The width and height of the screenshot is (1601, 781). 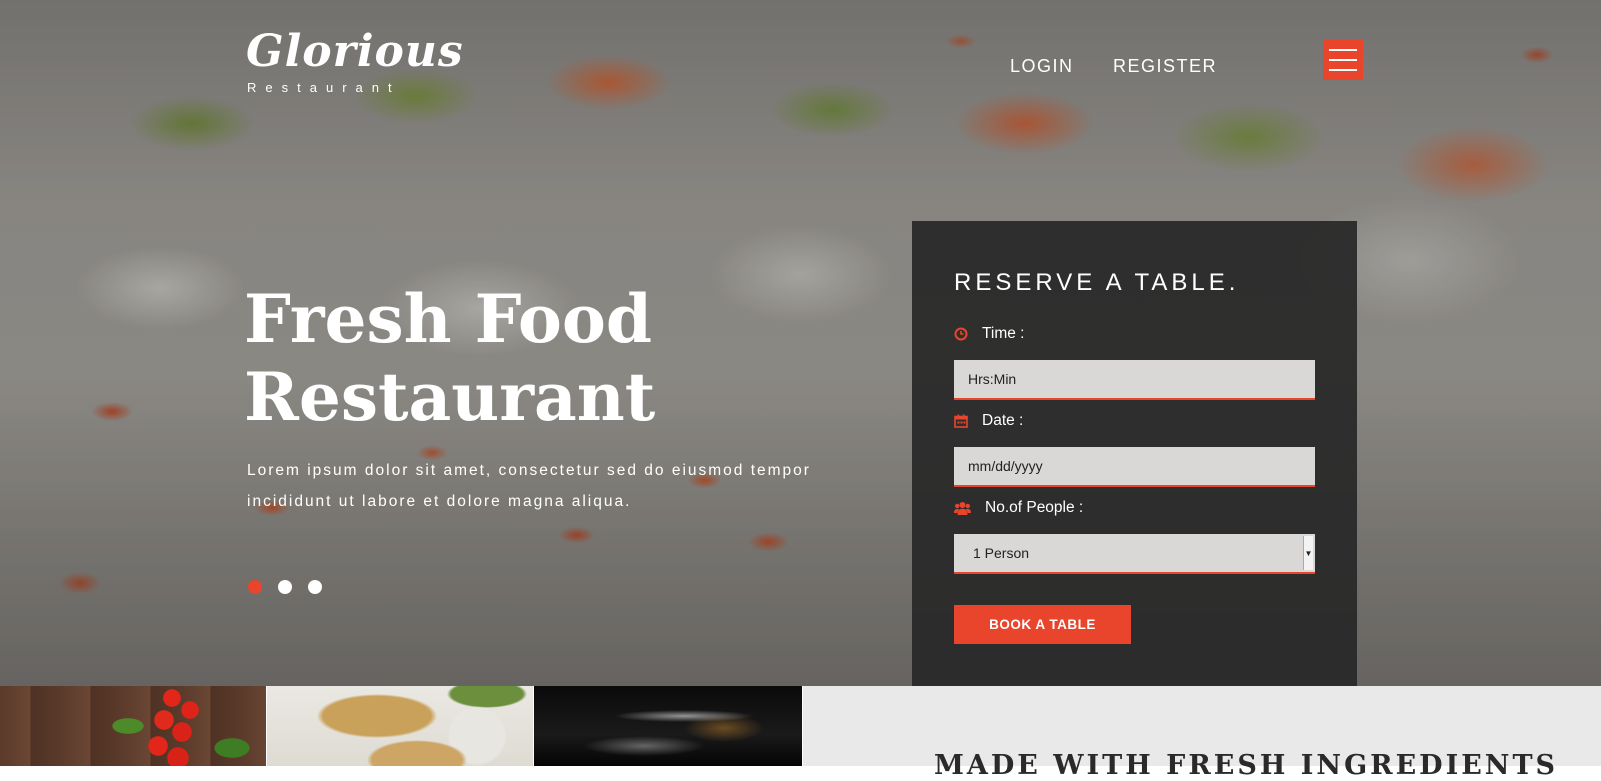 I want to click on brand-logo: Glorious, so click(x=355, y=52).